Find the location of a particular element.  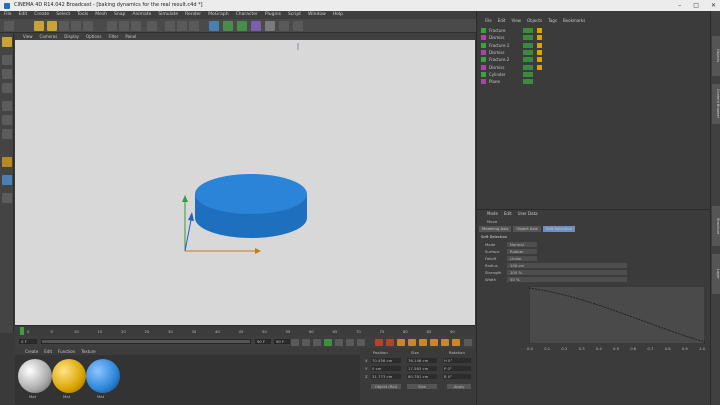

snap-icon is located at coordinates (7, 162).